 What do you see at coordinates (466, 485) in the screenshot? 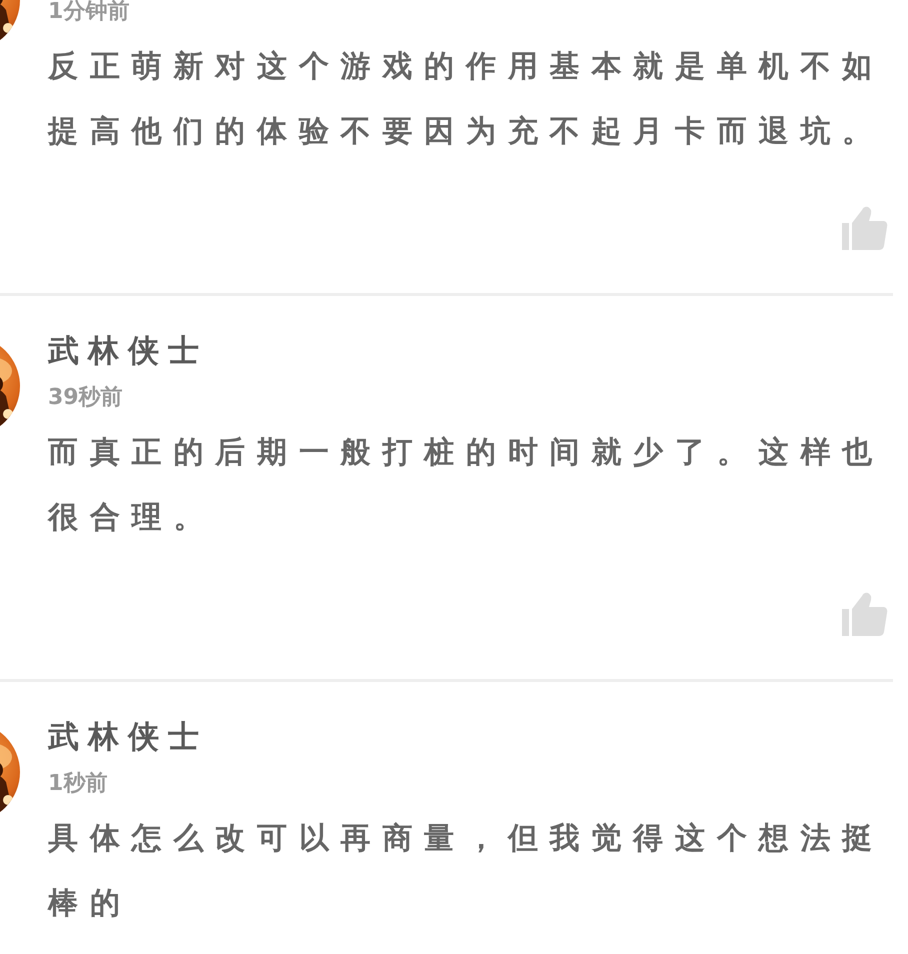
I see `comment-text: 而真正的后期一般打桩的时间就少了。这样也很合理。` at bounding box center [466, 485].